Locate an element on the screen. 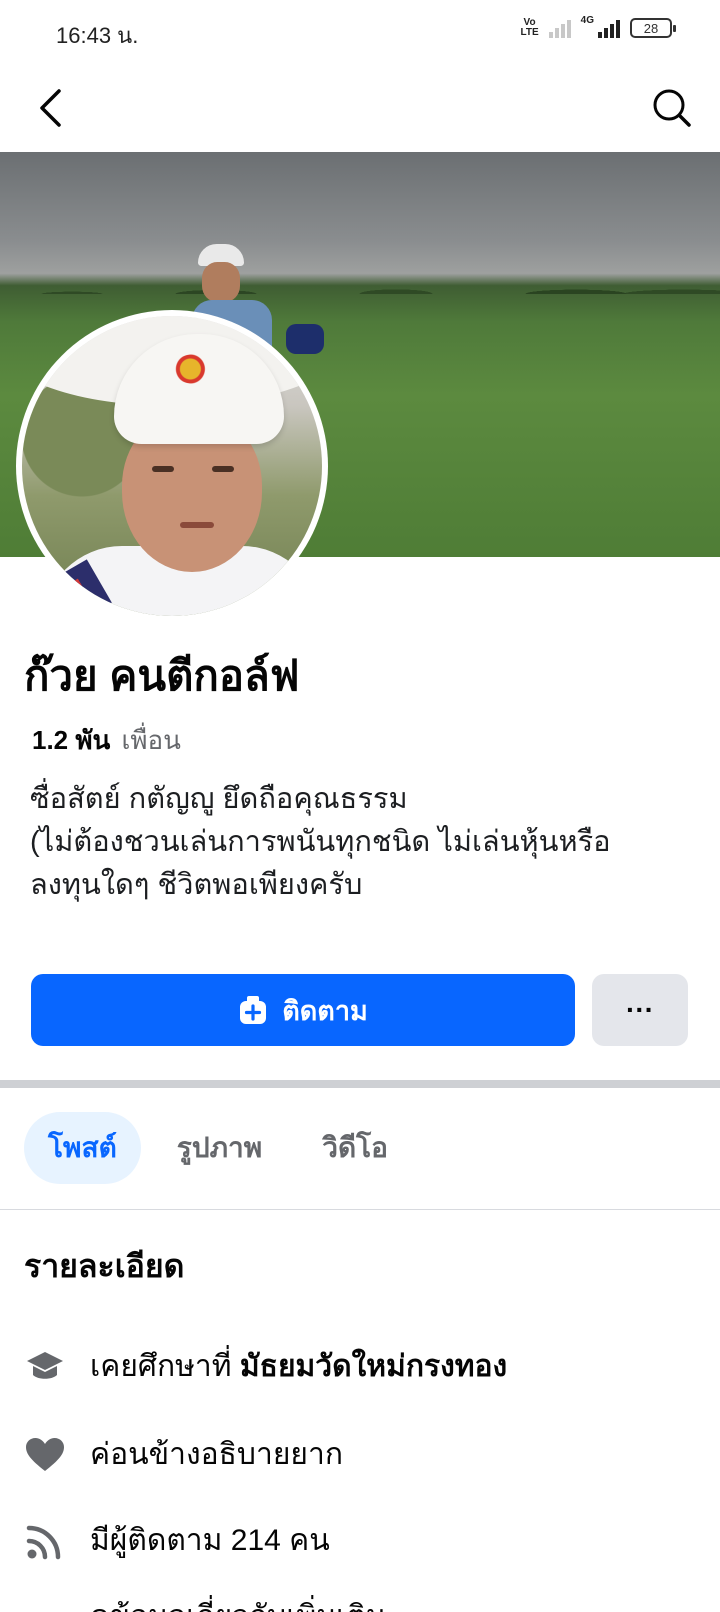 The height and width of the screenshot is (1612, 720). profile-avatar is located at coordinates (172, 466).